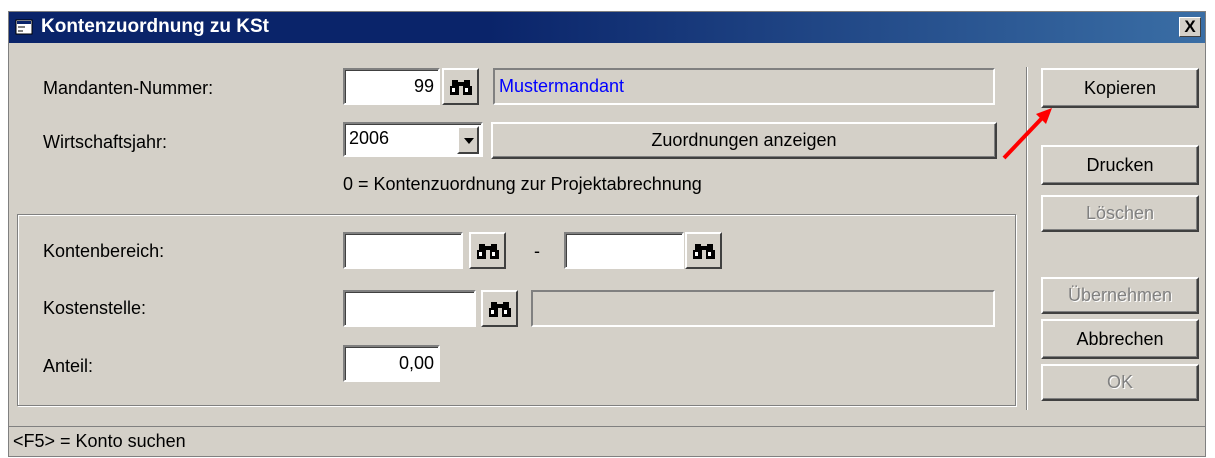  Describe the element at coordinates (763, 308) in the screenshot. I see `kostenstelle-name-field` at that location.